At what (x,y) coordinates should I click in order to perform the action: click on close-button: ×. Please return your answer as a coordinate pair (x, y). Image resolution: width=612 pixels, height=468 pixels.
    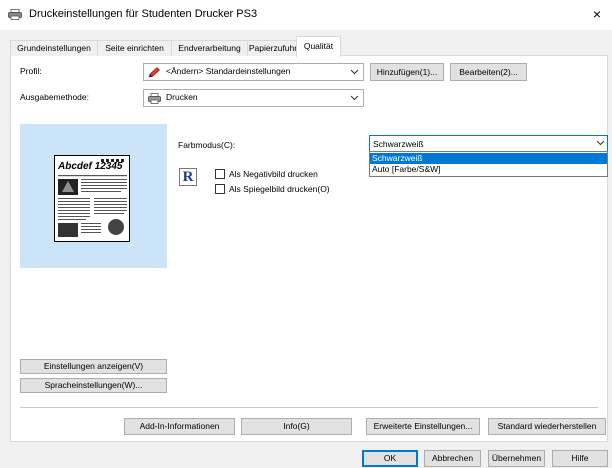
    Looking at the image, I should click on (597, 14).